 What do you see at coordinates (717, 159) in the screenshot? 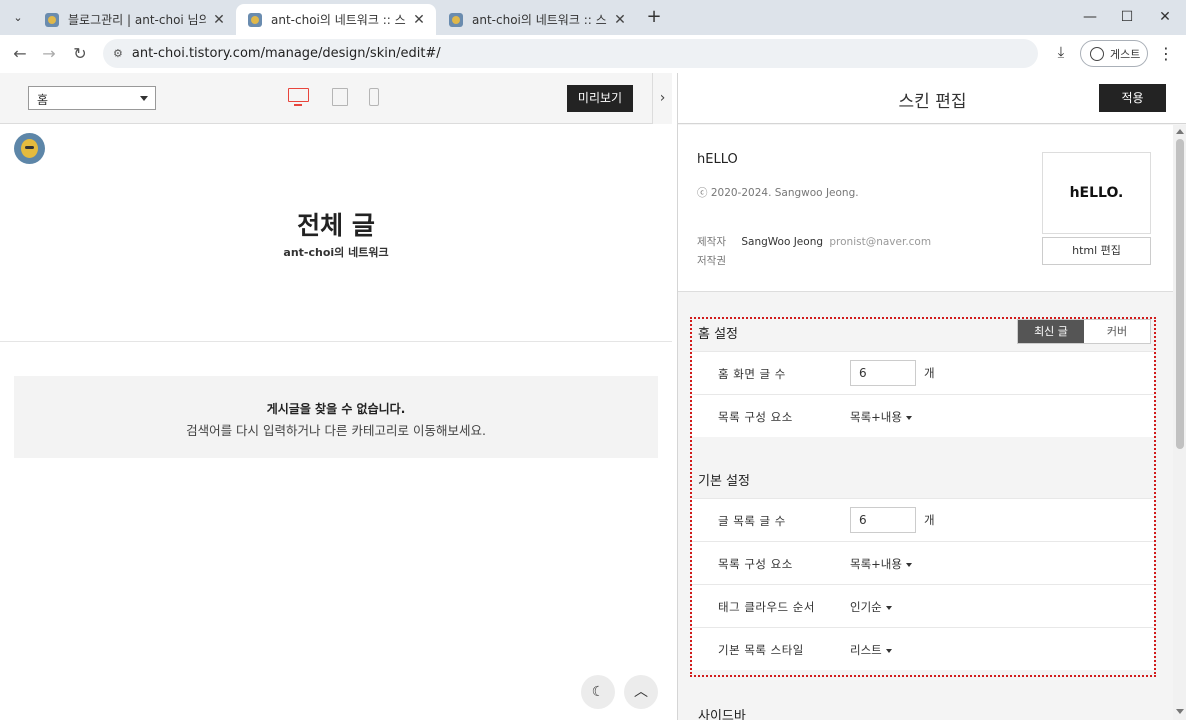
I see `skin-name: hELLO` at bounding box center [717, 159].